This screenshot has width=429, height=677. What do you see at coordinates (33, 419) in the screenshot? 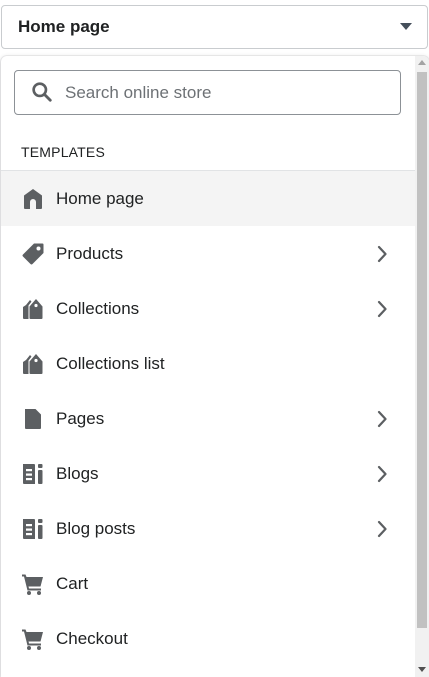
I see `page-icon` at bounding box center [33, 419].